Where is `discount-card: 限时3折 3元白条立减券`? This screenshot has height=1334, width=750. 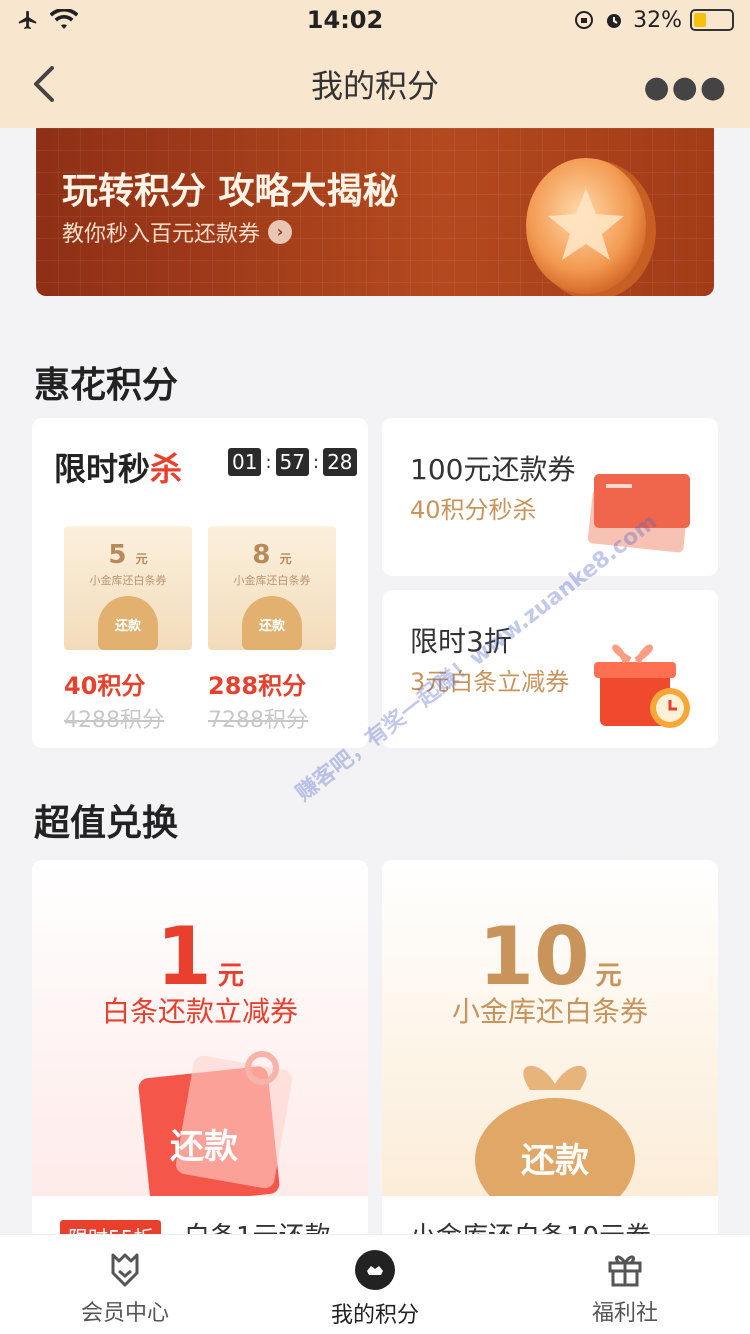
discount-card: 限时3折 3元白条立减券 is located at coordinates (550, 669).